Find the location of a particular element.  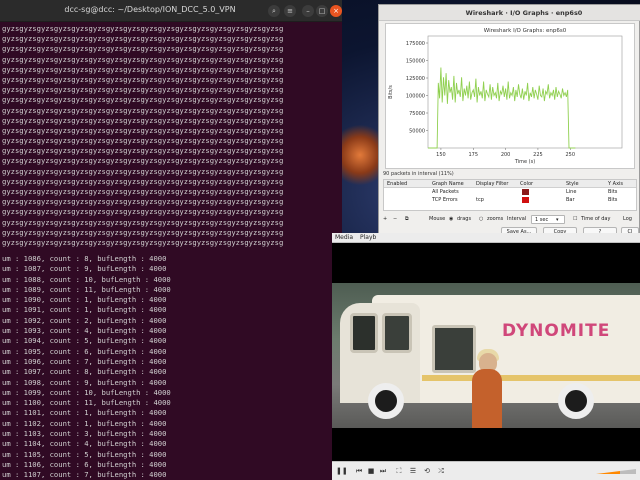

truck-window is located at coordinates (454, 349).